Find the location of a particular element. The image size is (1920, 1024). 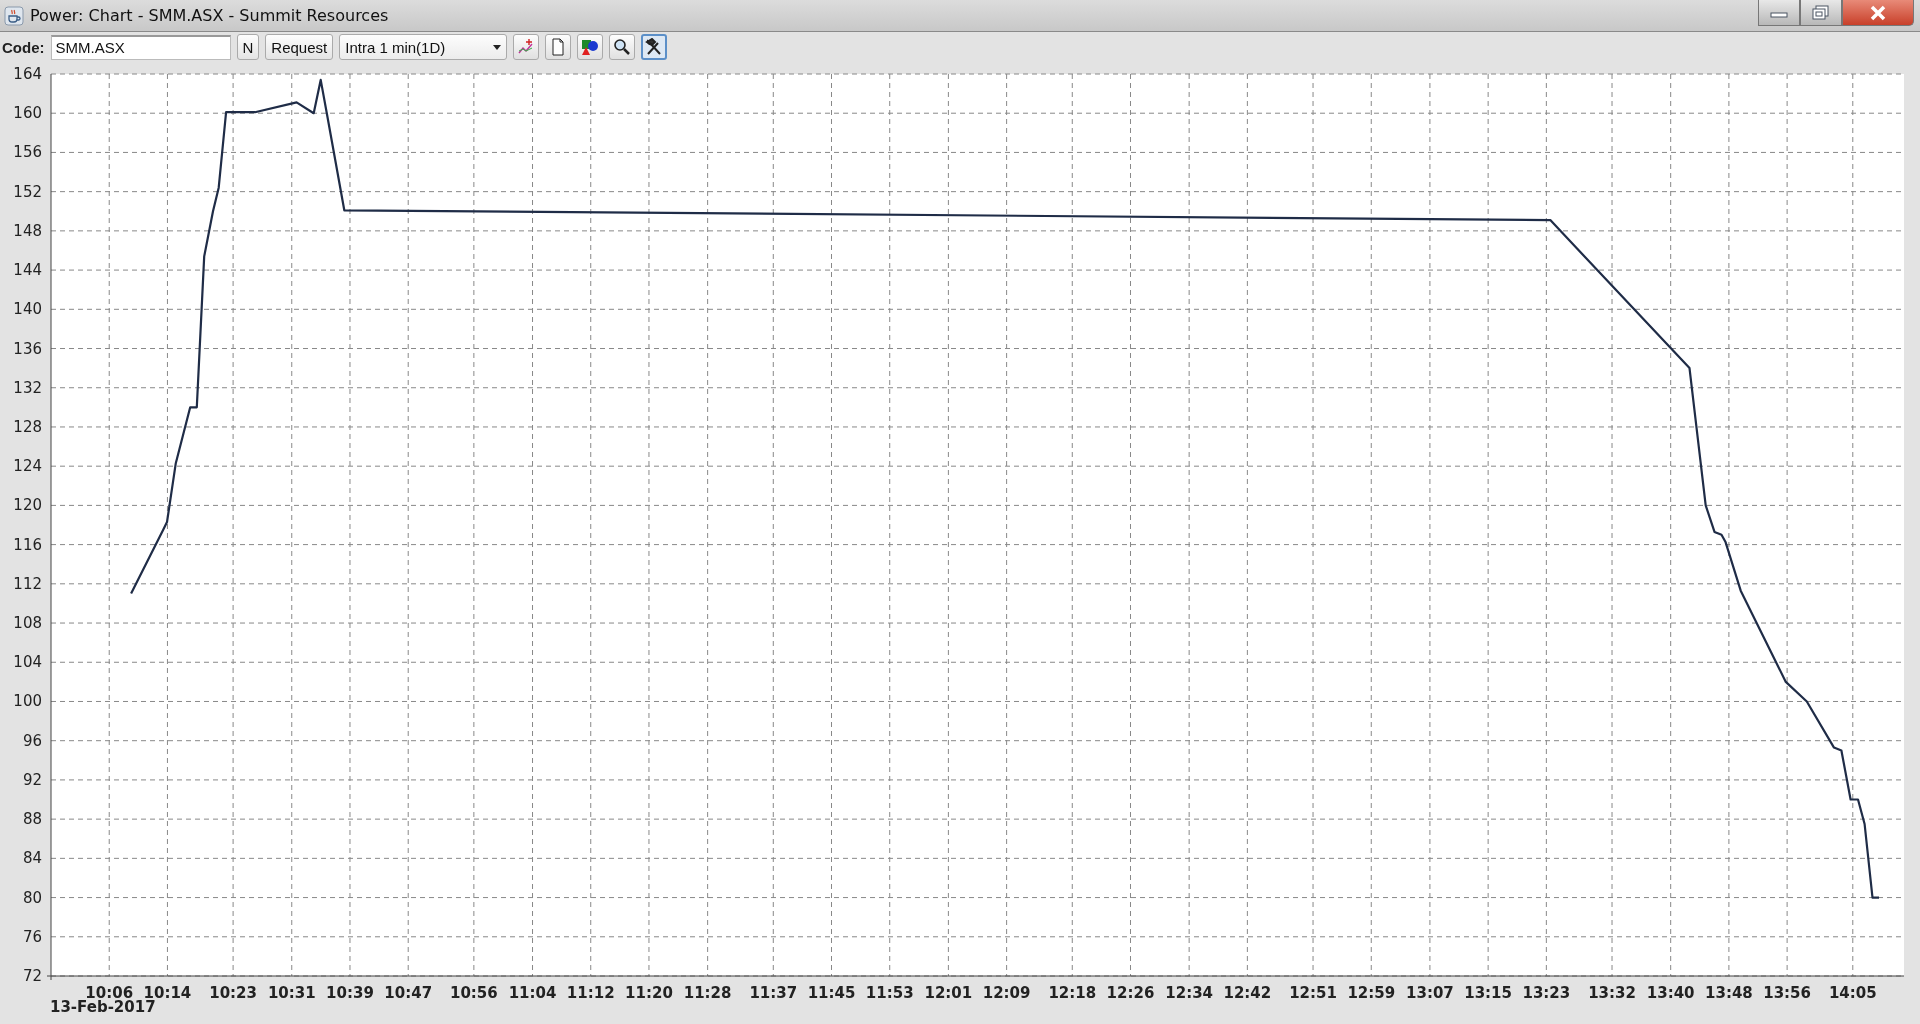

y-axis-label: 124 is located at coordinates (27, 466).